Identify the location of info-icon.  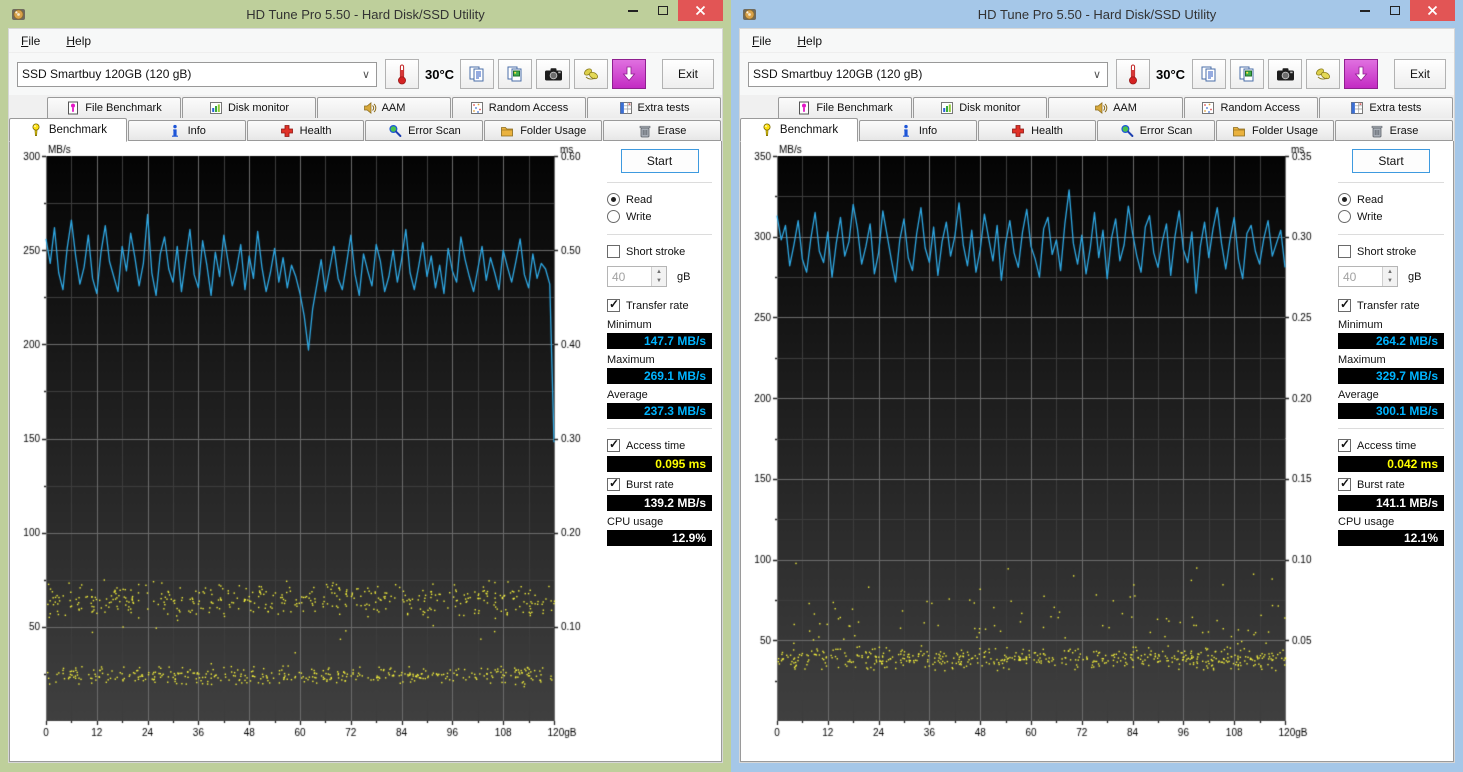
(905, 130).